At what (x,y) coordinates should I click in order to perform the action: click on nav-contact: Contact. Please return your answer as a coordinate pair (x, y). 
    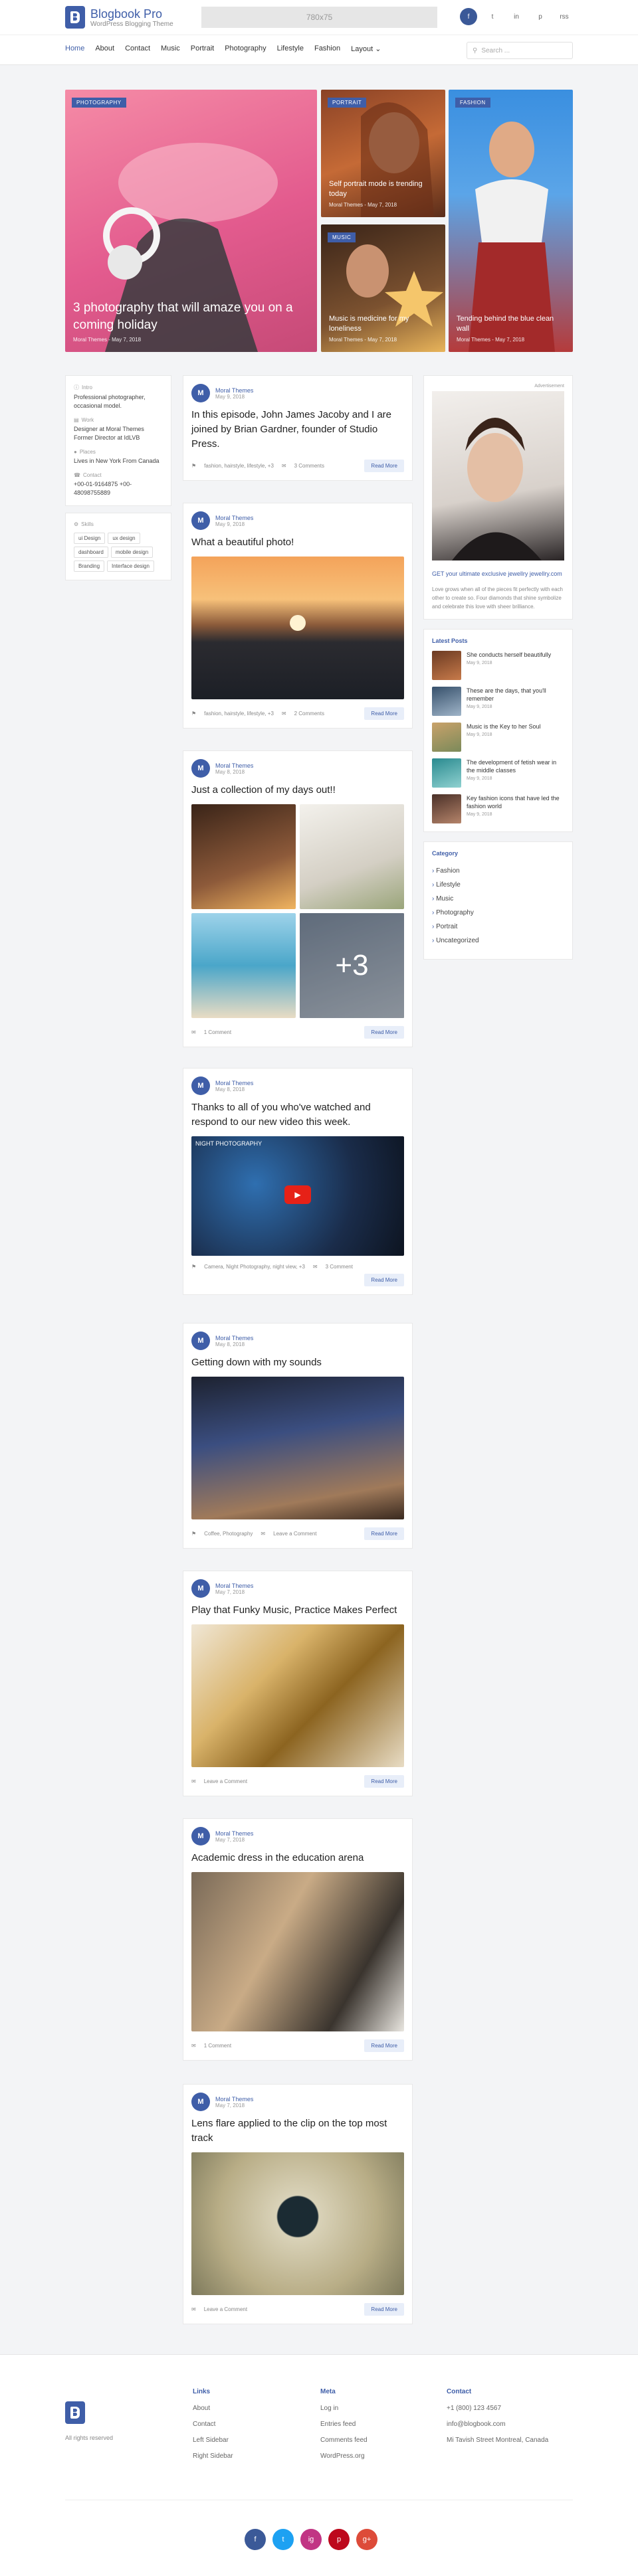
    Looking at the image, I should click on (137, 48).